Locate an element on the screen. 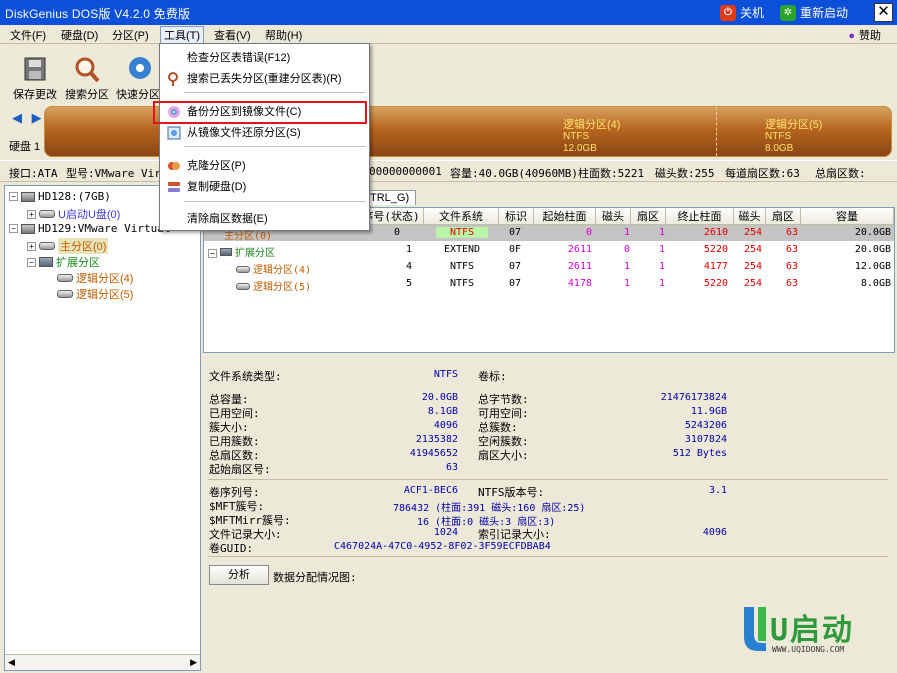 This screenshot has height=673, width=897. tree-label: U启动U盘(0) is located at coordinates (89, 215).